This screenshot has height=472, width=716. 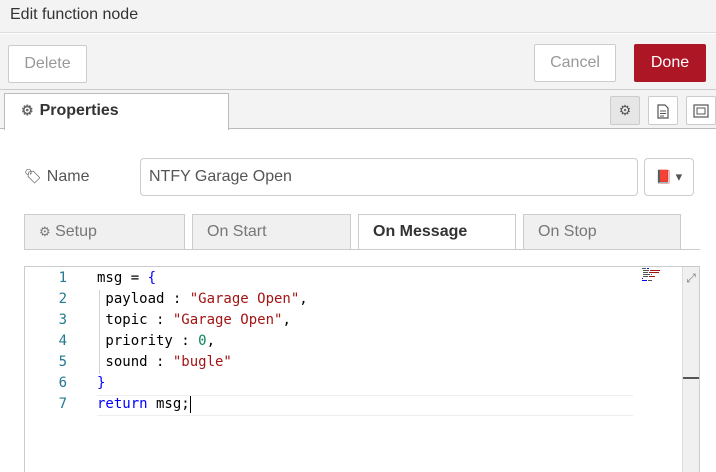 What do you see at coordinates (420, 231) in the screenshot?
I see `tab-on-message-label: On Message` at bounding box center [420, 231].